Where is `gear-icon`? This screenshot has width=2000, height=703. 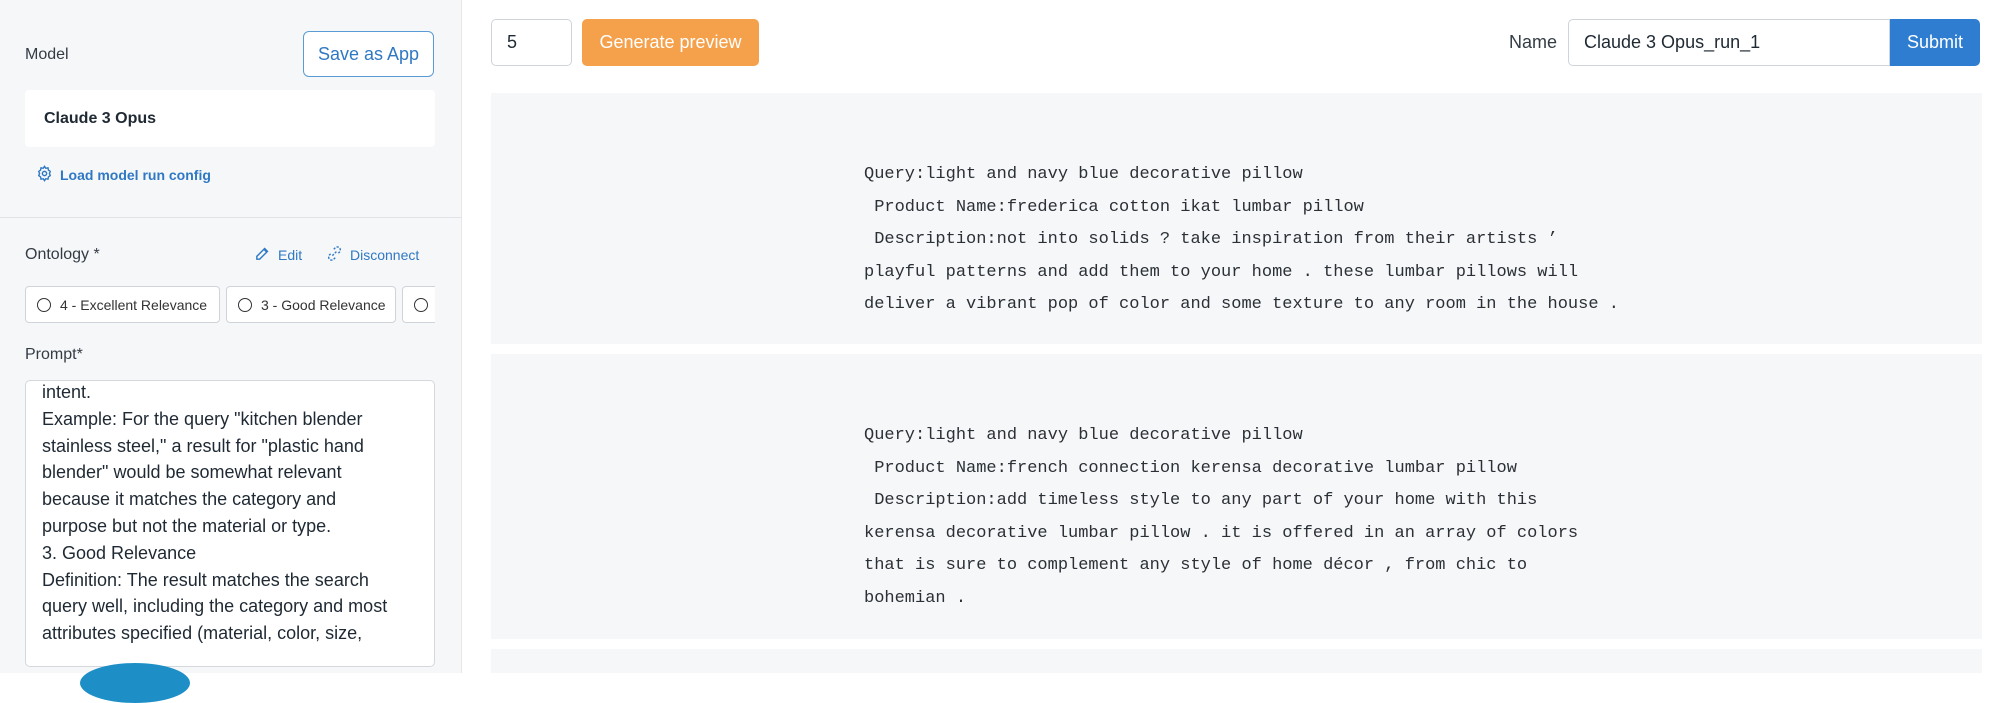
gear-icon is located at coordinates (44, 175).